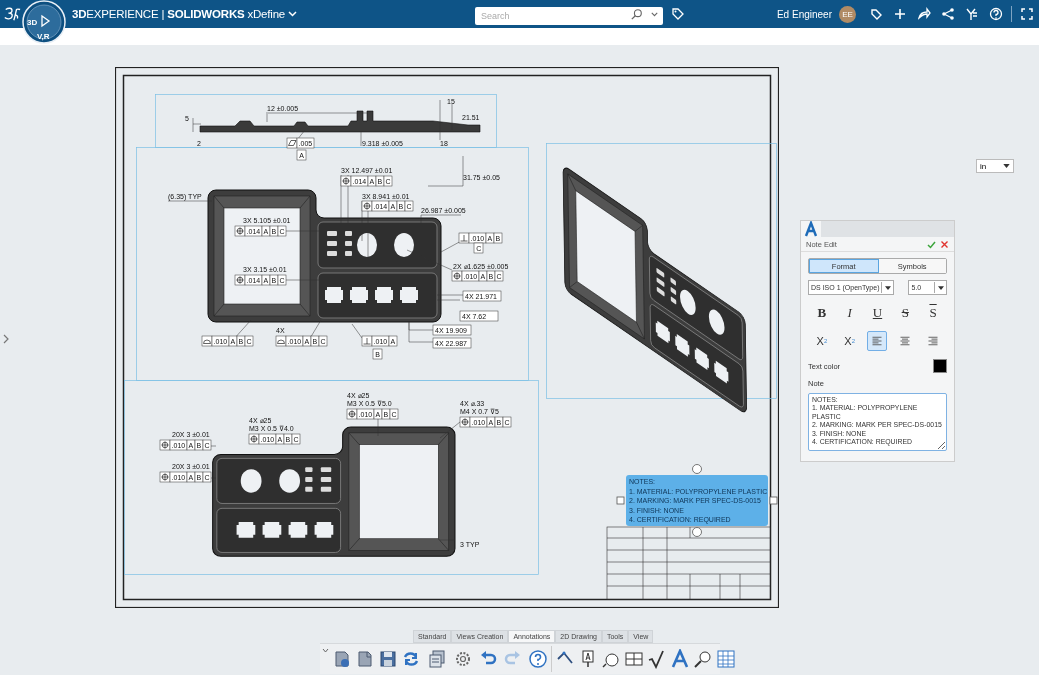 The width and height of the screenshot is (1039, 675). What do you see at coordinates (1027, 14) in the screenshot?
I see `fullscreen-icon` at bounding box center [1027, 14].